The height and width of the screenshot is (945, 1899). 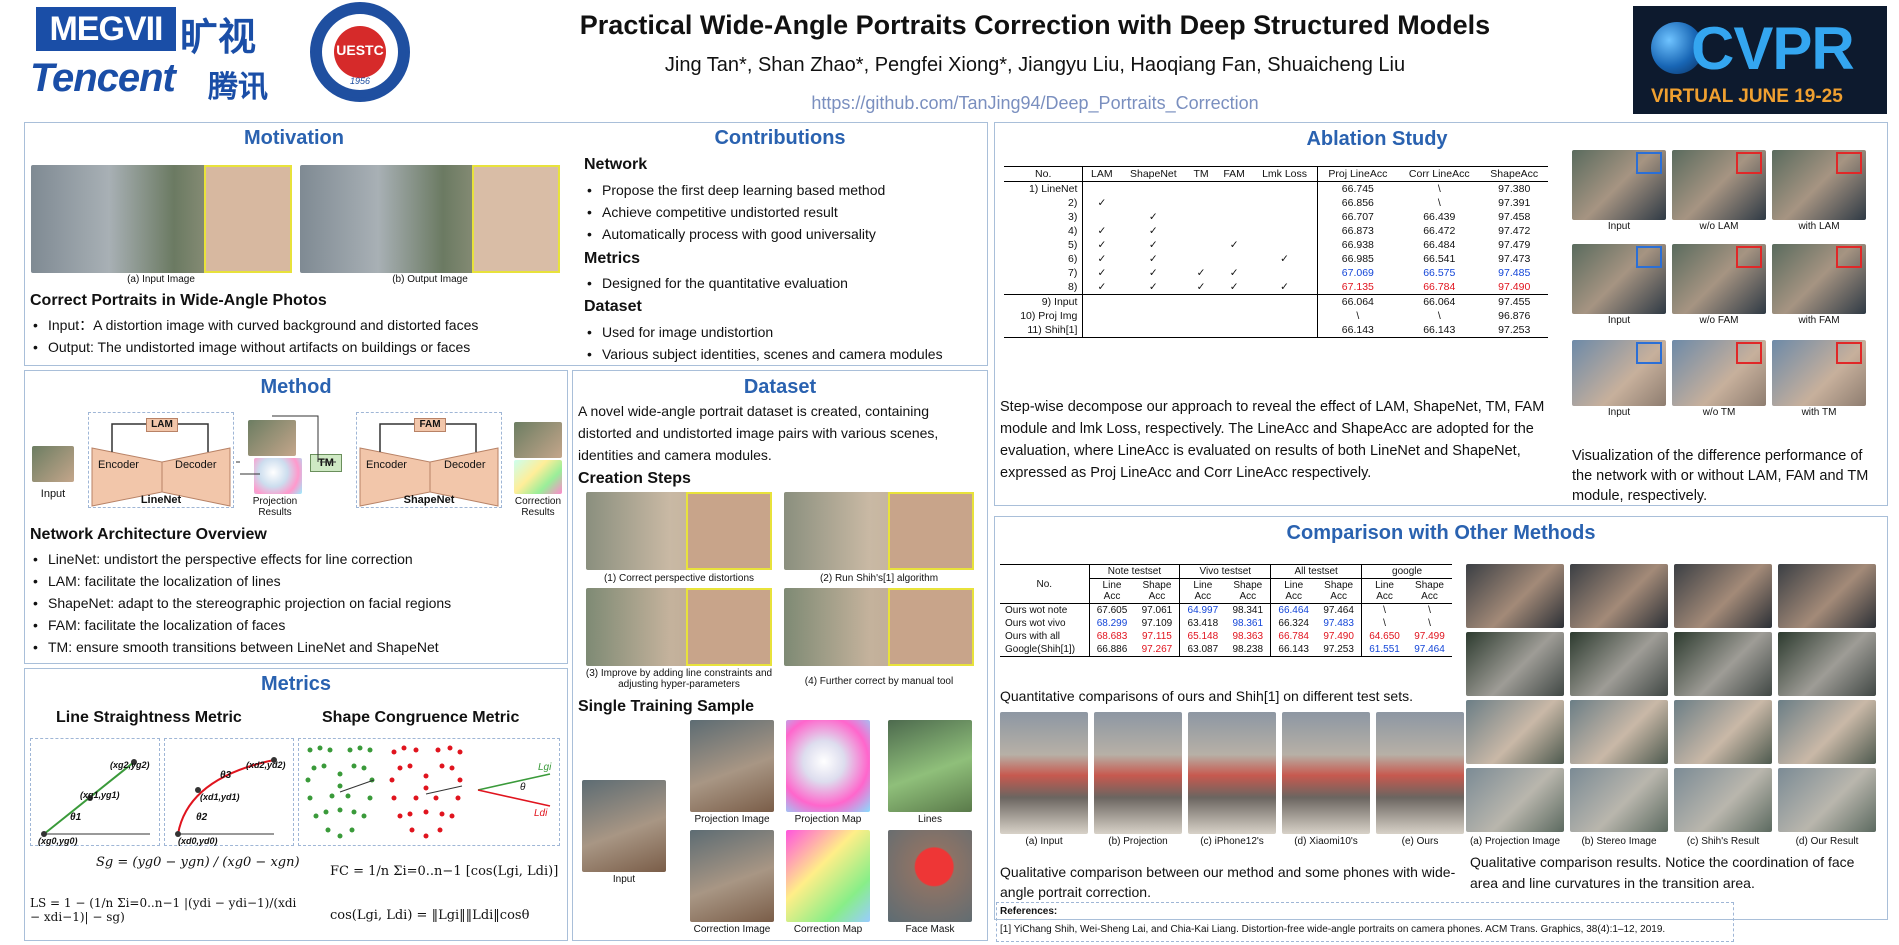 I want to click on caption-output-image: (b) Output Image, so click(x=430, y=279).